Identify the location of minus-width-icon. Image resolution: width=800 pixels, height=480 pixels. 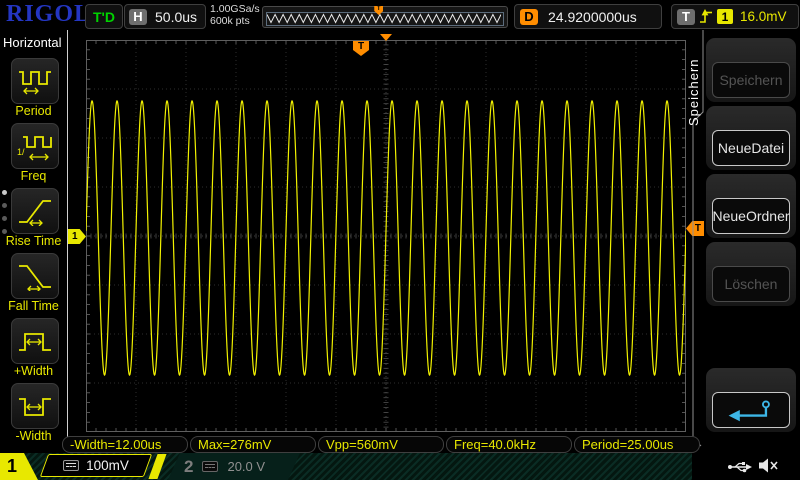
(35, 407).